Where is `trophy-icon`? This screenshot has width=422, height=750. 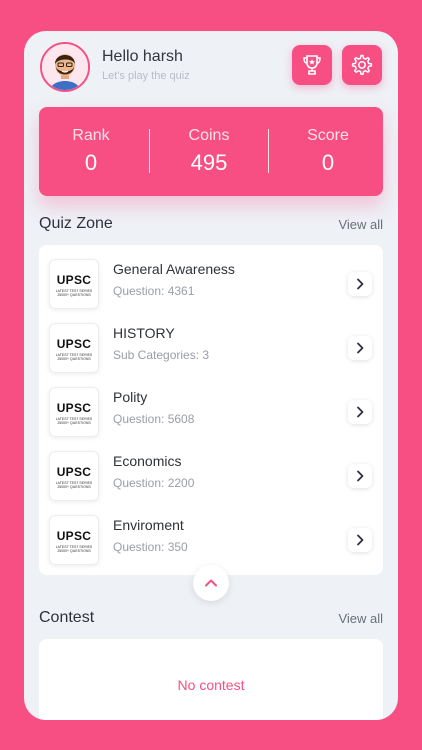 trophy-icon is located at coordinates (312, 65).